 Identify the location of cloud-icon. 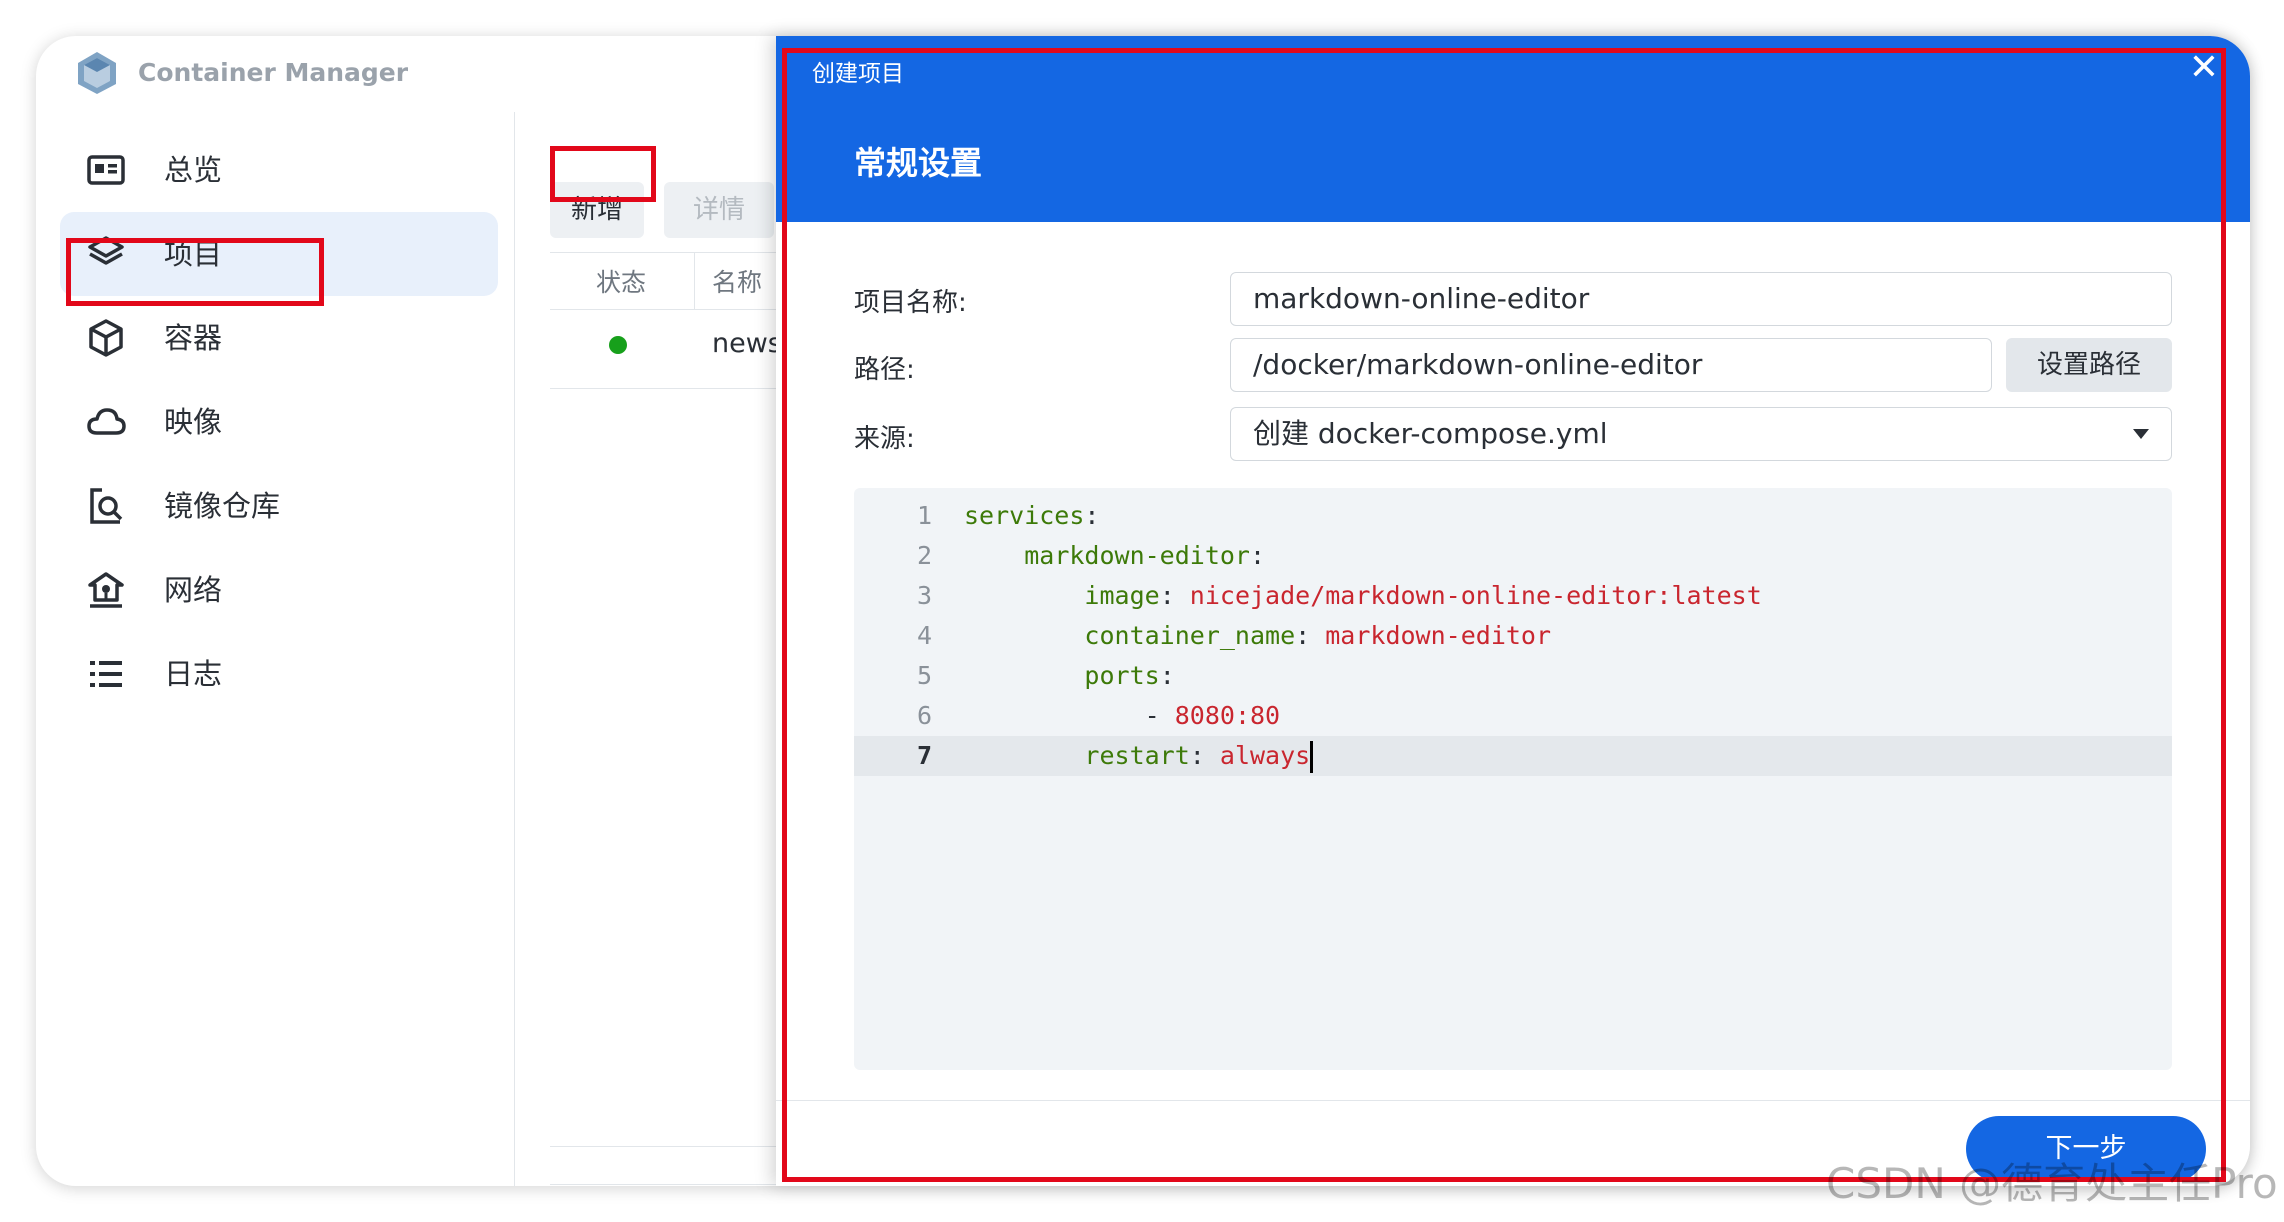
(106, 421).